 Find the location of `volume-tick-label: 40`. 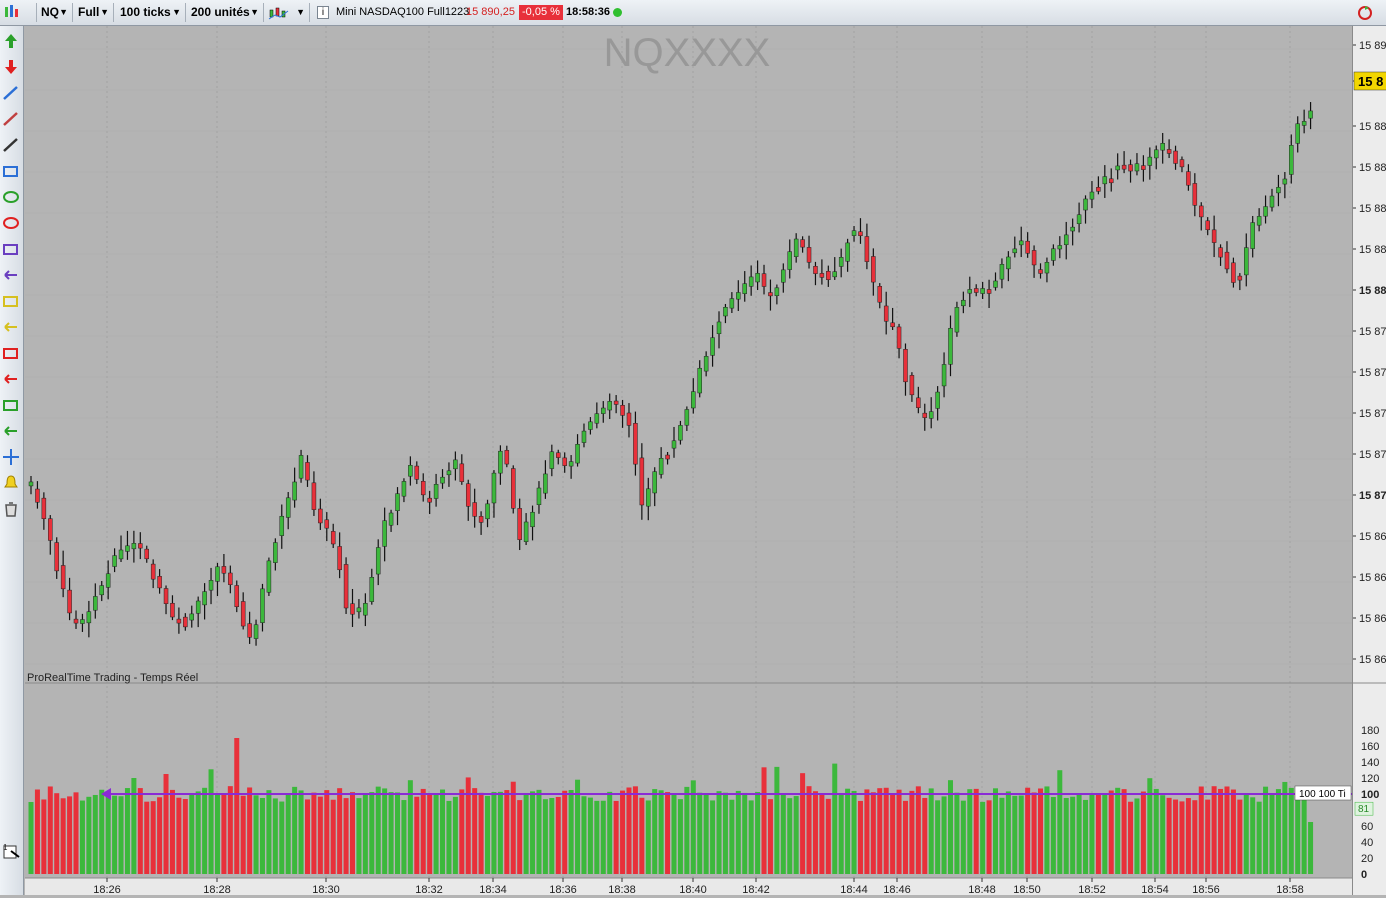

volume-tick-label: 40 is located at coordinates (1367, 843).